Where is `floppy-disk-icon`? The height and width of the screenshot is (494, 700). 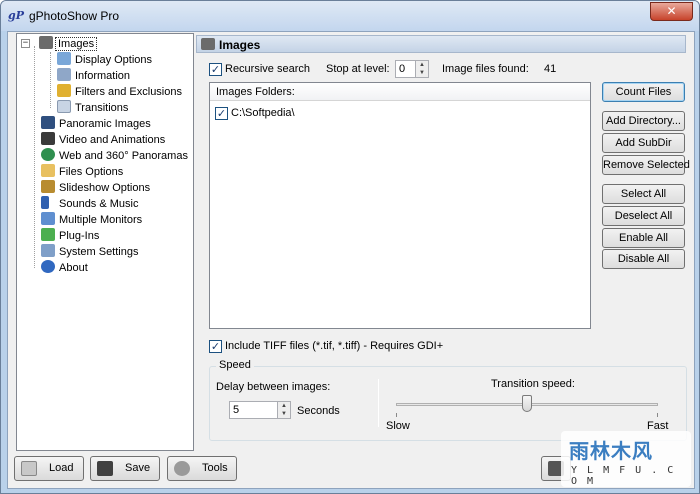 floppy-disk-icon is located at coordinates (105, 468).